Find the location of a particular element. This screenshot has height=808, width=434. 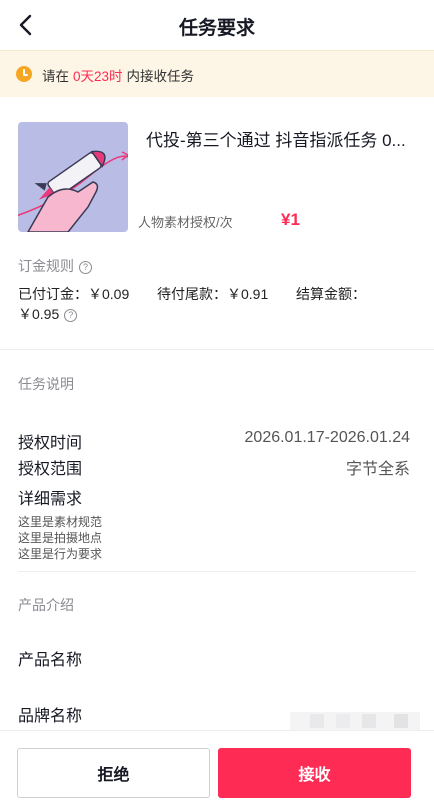

detail-requirements-label: 详细需求 is located at coordinates (50, 499).